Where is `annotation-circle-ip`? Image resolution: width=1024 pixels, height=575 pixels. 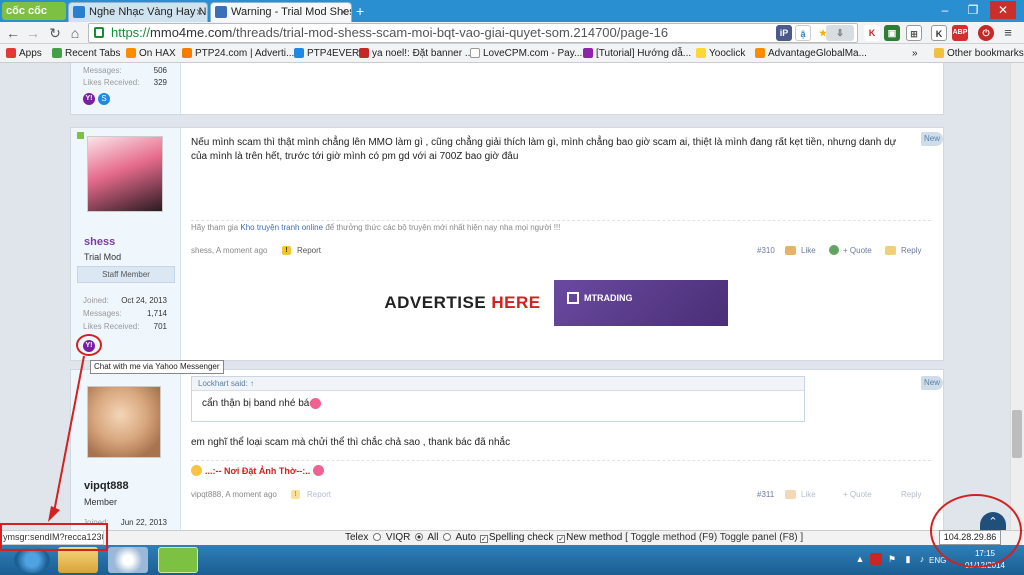
annotation-circle-ip is located at coordinates (976, 531).